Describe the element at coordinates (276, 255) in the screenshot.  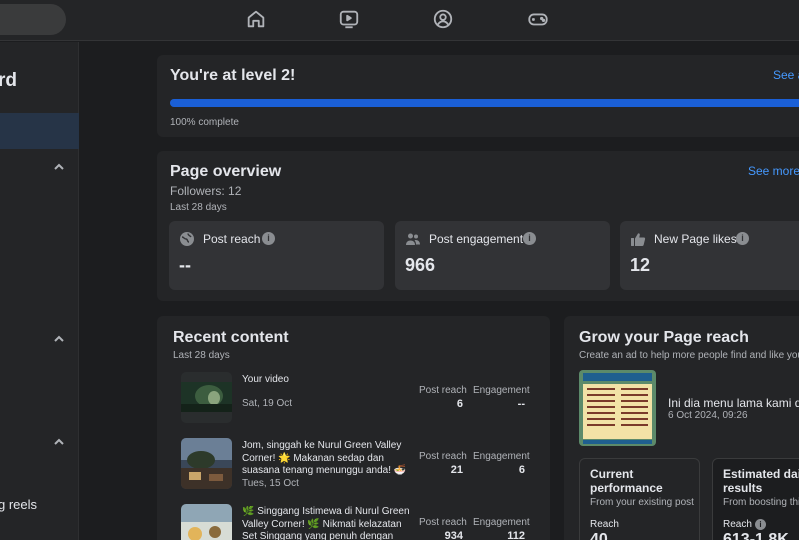
I see `metric-post-reach: Post reach i --` at that location.